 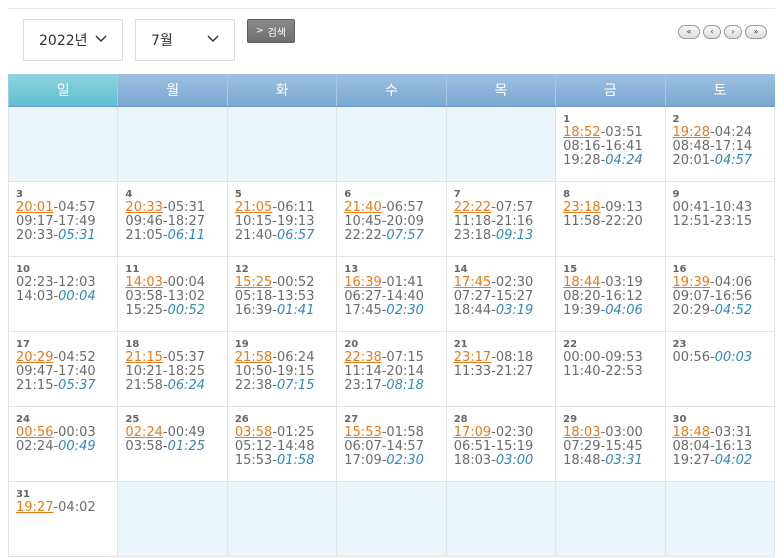 I want to click on day-cell: 23 00:56-00:03, so click(x=720, y=369).